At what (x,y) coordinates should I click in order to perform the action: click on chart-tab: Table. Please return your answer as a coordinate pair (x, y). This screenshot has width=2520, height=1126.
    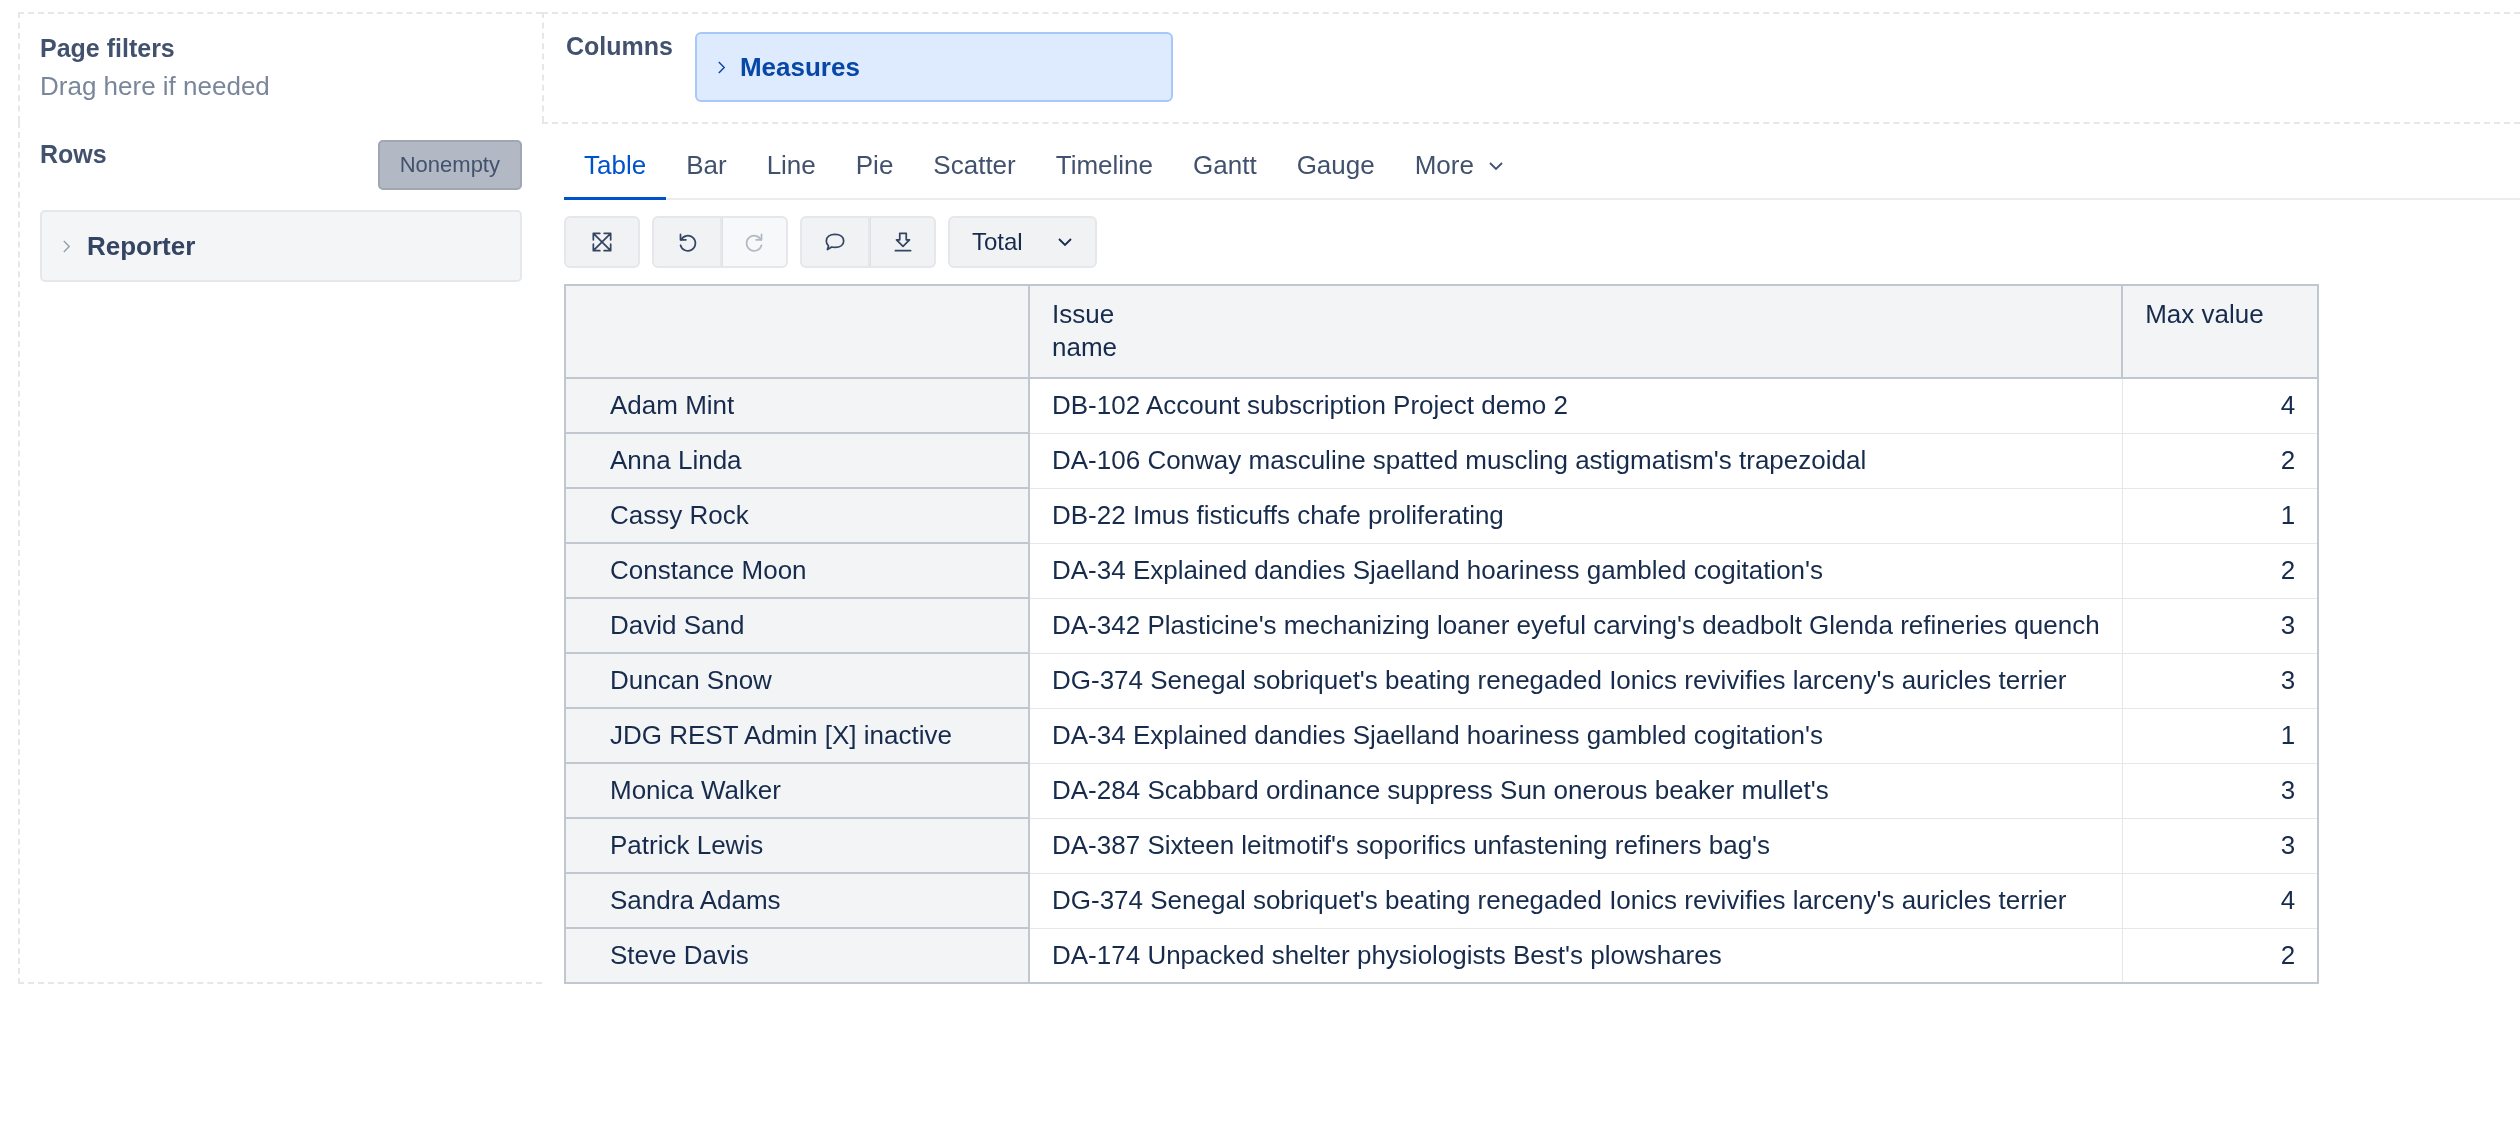
    Looking at the image, I should click on (615, 168).